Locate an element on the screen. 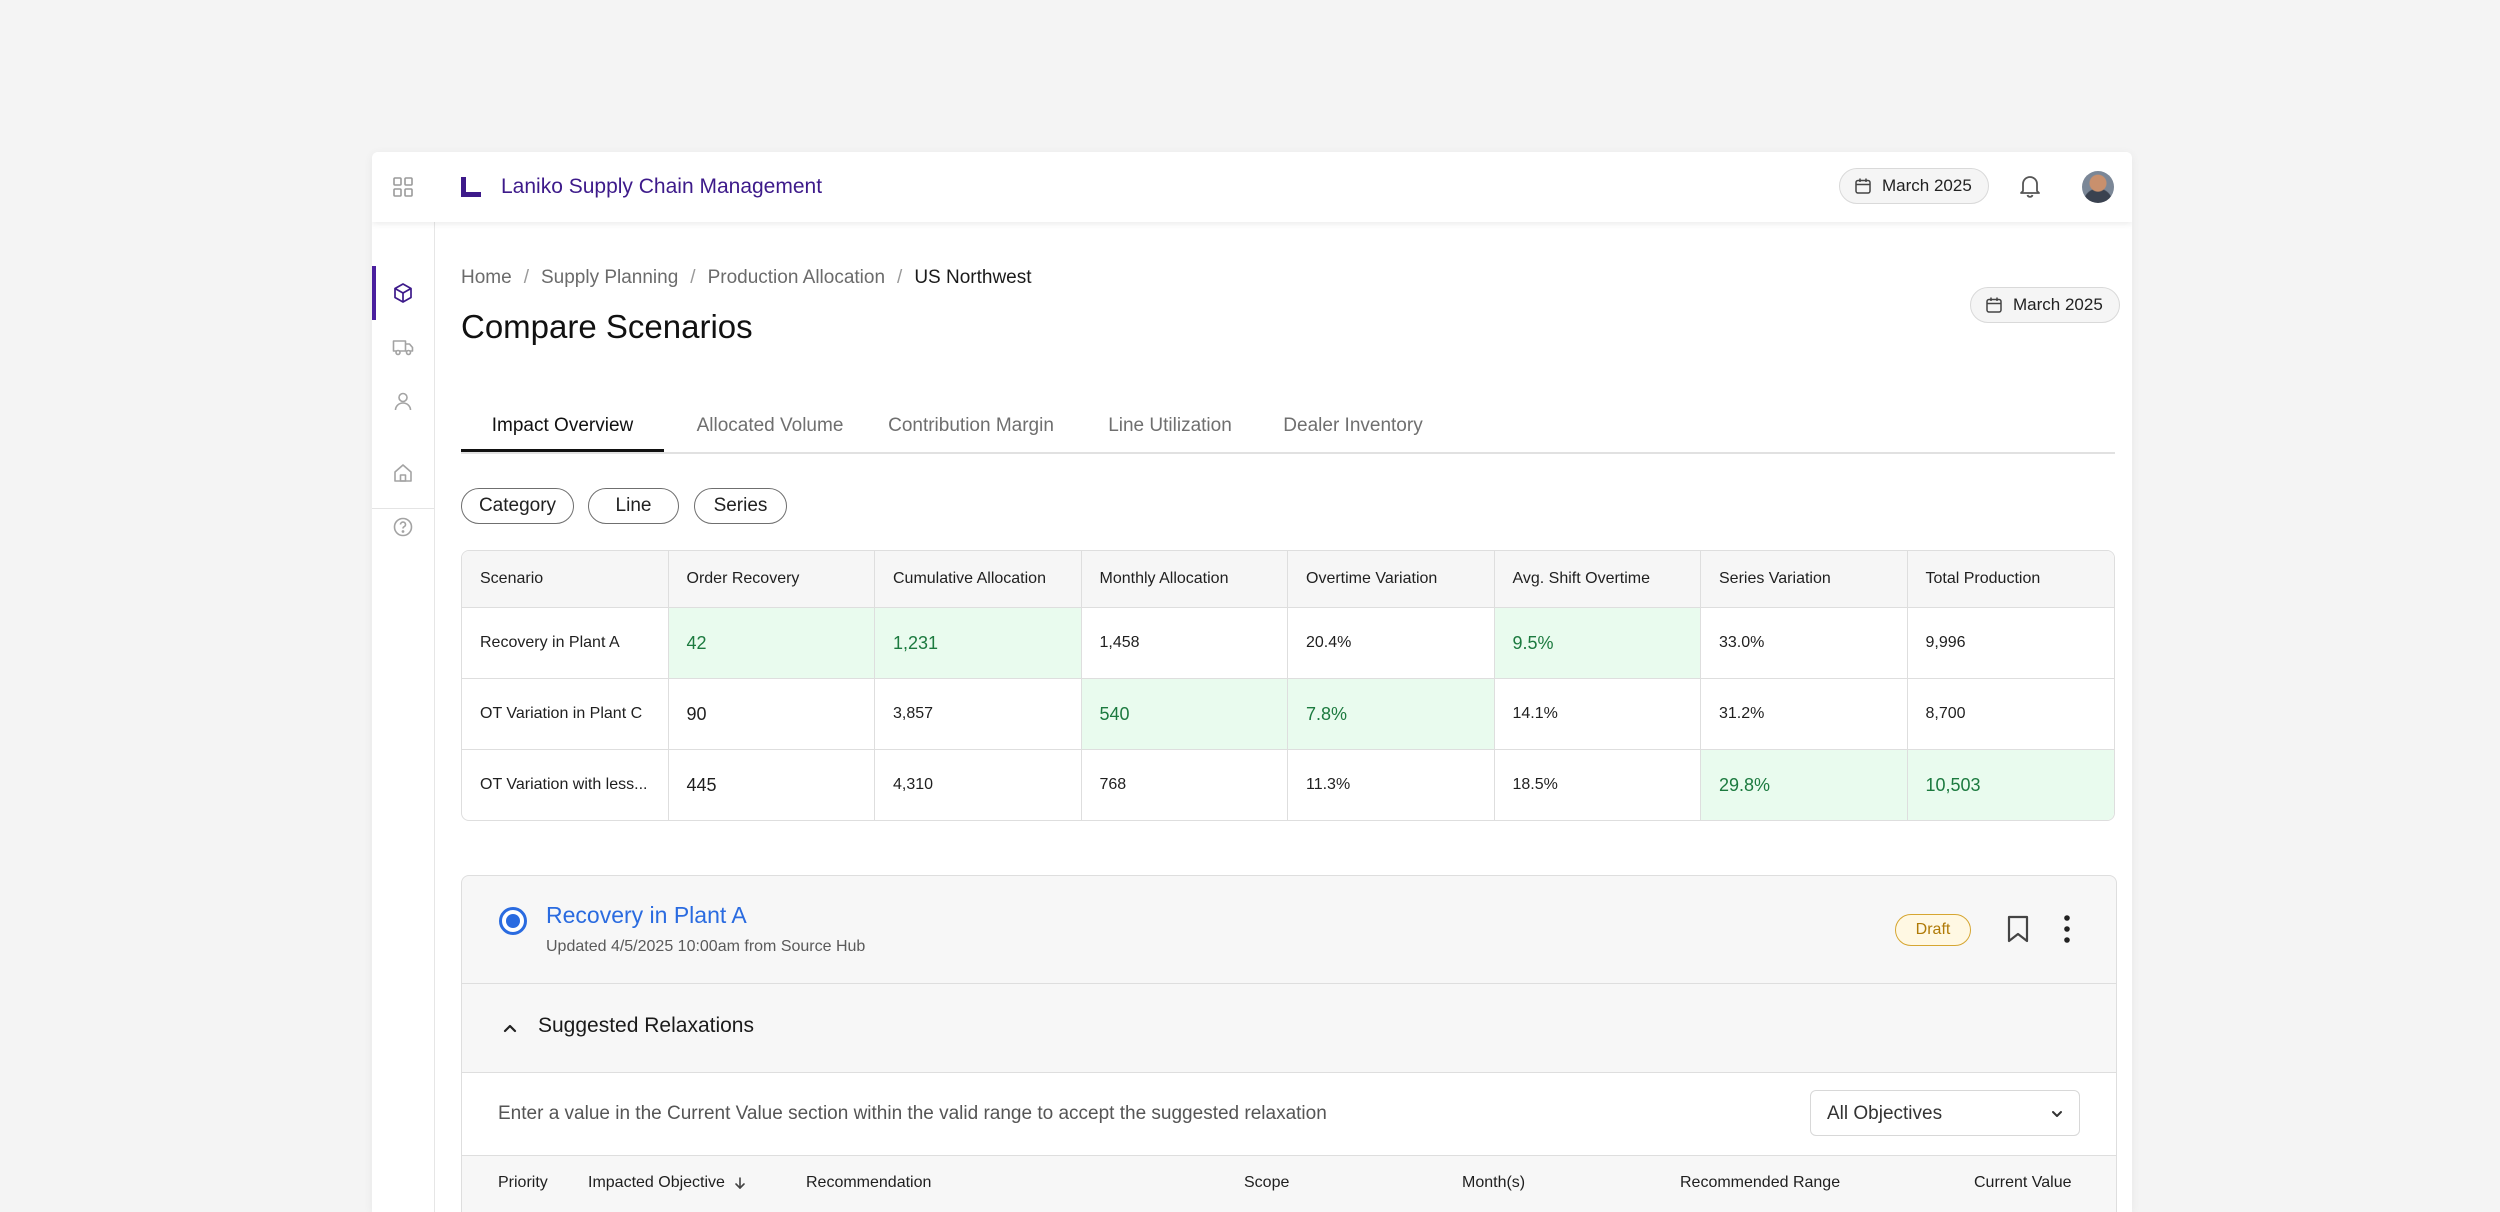 The image size is (2500, 1212). column-label: Current Value is located at coordinates (2023, 1182).